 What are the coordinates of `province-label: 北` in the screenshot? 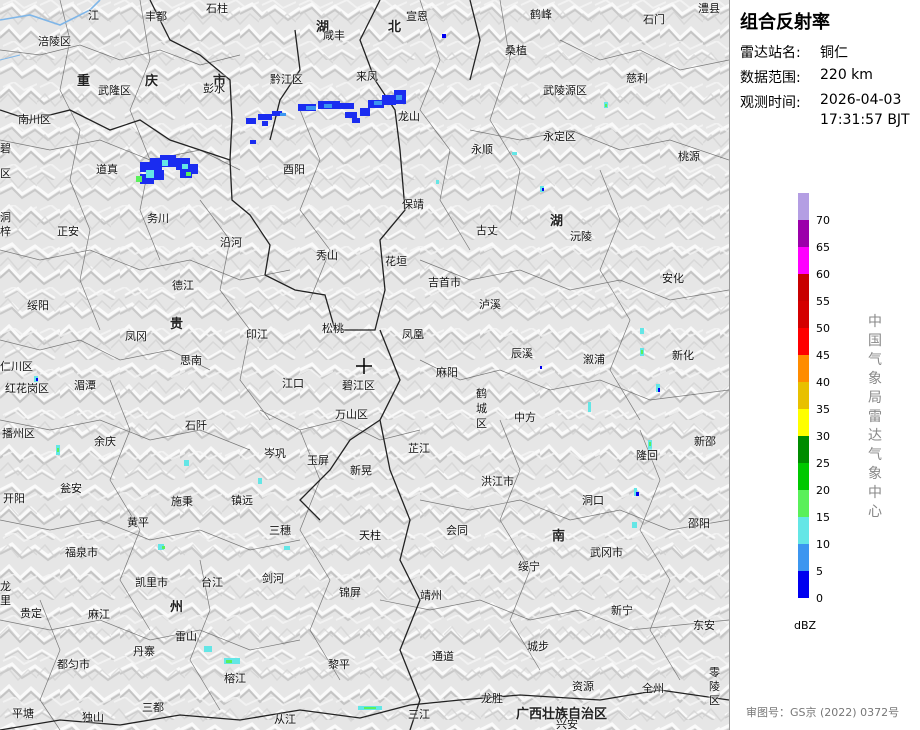 It's located at (395, 27).